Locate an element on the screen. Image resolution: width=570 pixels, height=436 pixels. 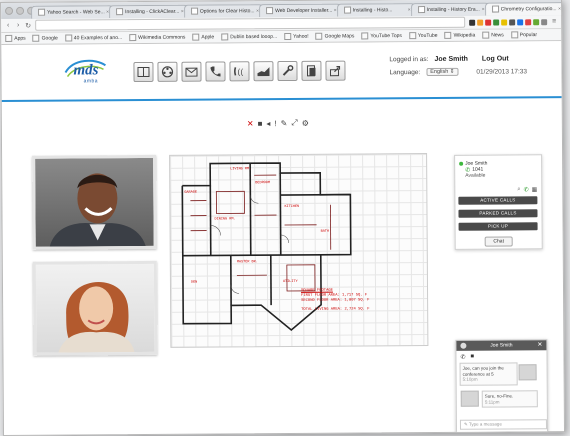
keypad-icon: ▦ is located at coordinates (535, 189).